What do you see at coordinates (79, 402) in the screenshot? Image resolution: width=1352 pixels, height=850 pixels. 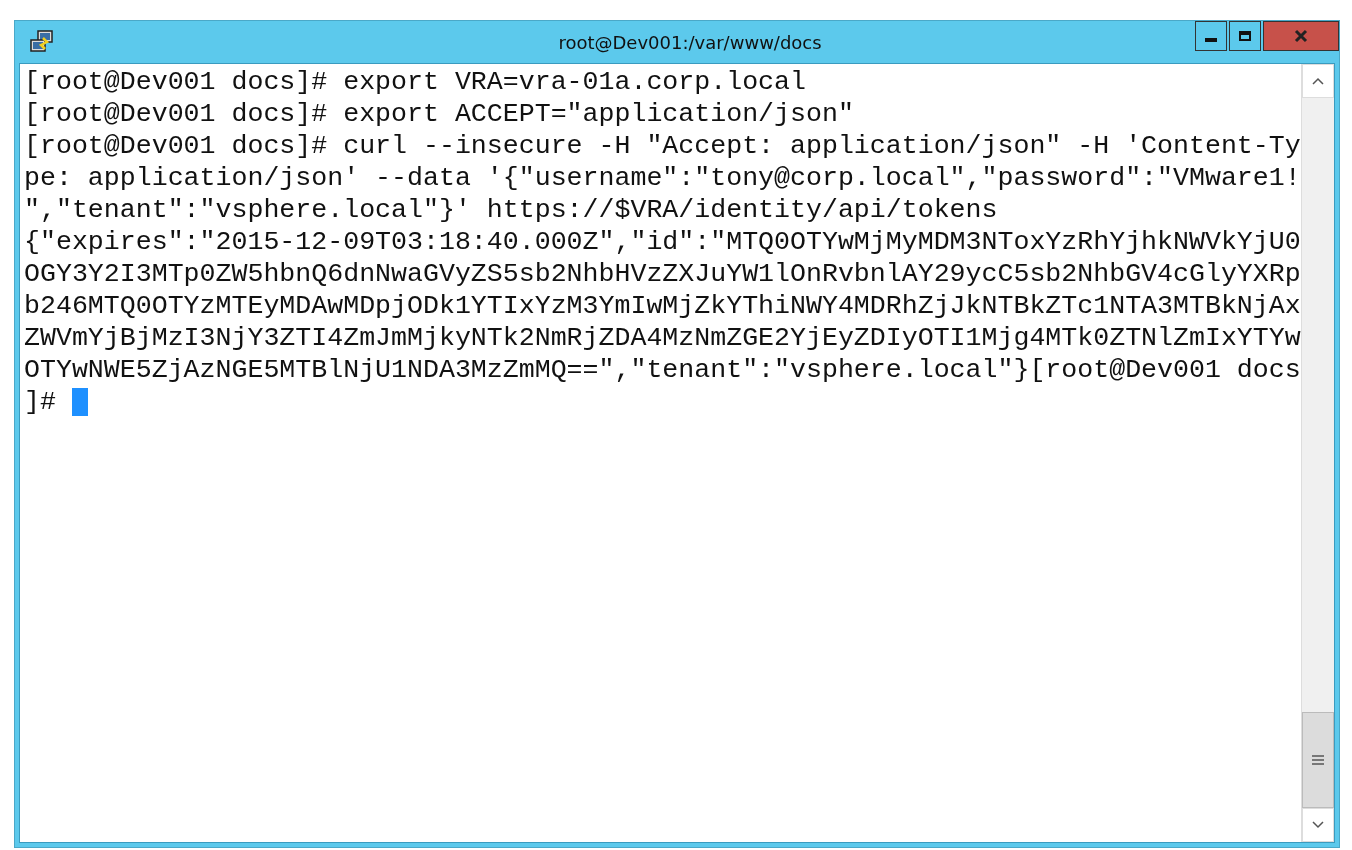 I see `text-cursor` at bounding box center [79, 402].